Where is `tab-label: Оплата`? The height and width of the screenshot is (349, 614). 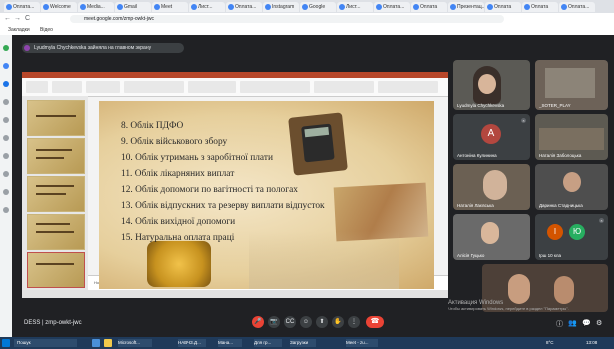 tab-label: Оплата is located at coordinates (503, 7).